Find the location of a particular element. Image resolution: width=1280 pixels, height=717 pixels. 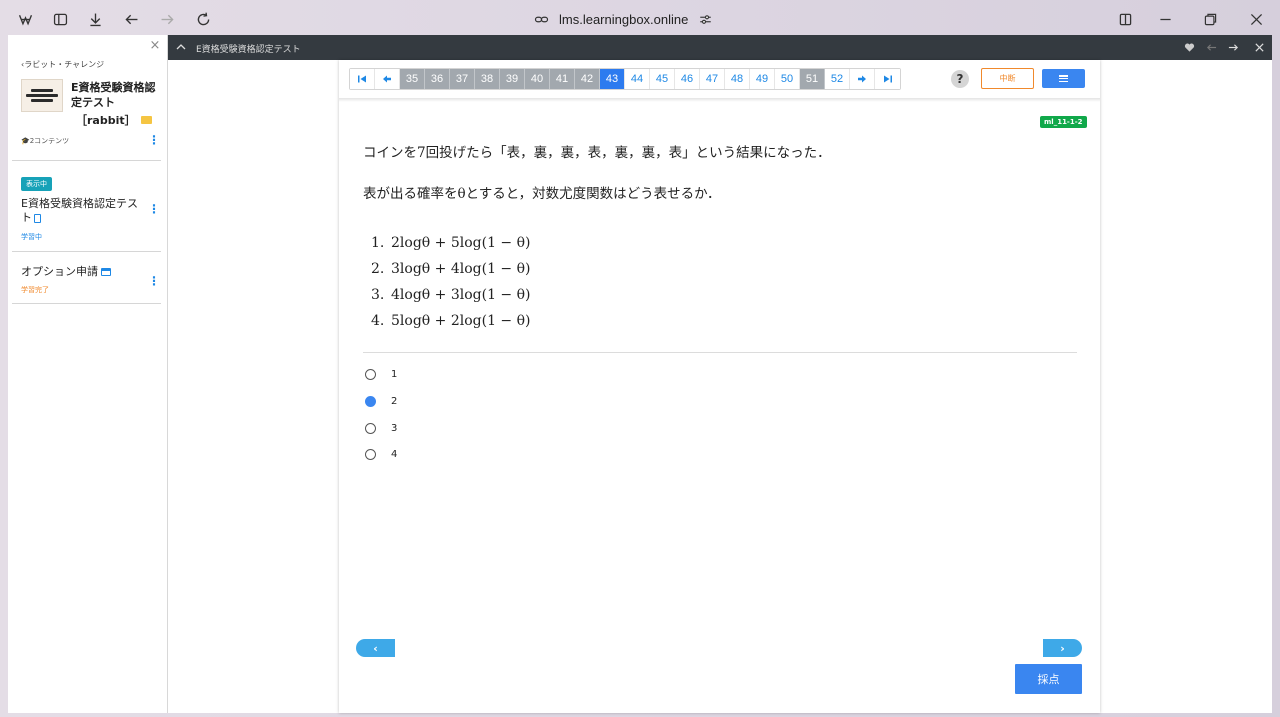

question-text-line2: 表が出る確率をθとすると，対数尤度関数はどう表せるか． is located at coordinates (542, 194).